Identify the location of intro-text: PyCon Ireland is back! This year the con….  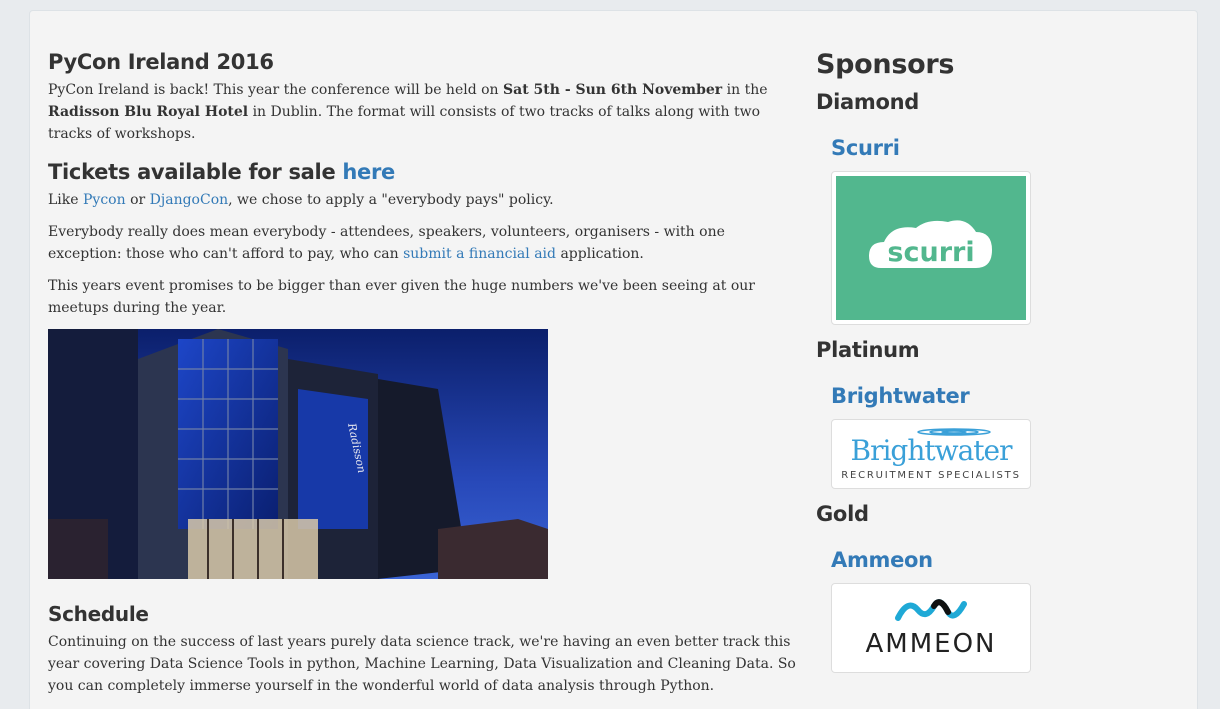
(276, 90).